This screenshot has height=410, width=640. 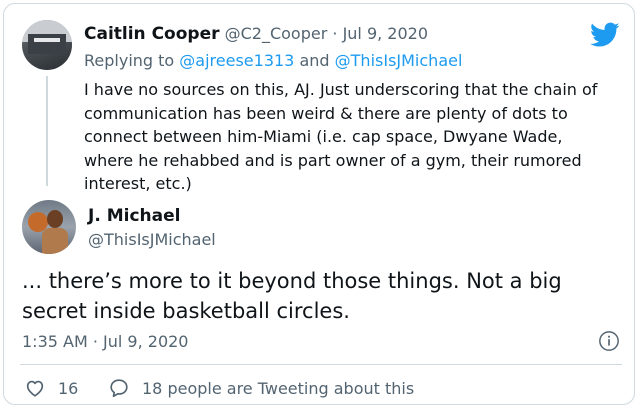 I want to click on replying-user-link-2: @ThisIsJMichael, so click(x=399, y=60).